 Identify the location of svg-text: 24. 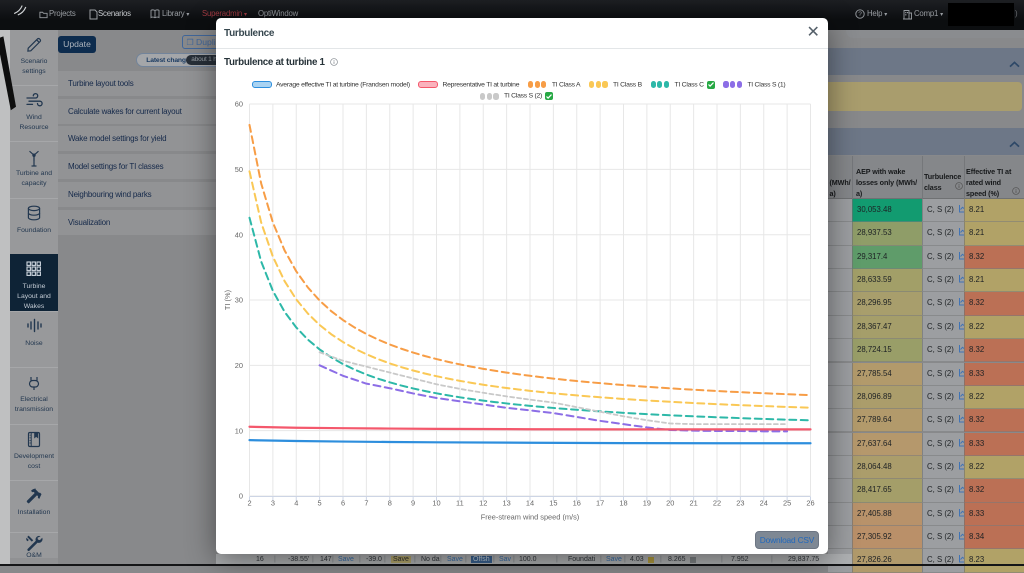
(764, 503).